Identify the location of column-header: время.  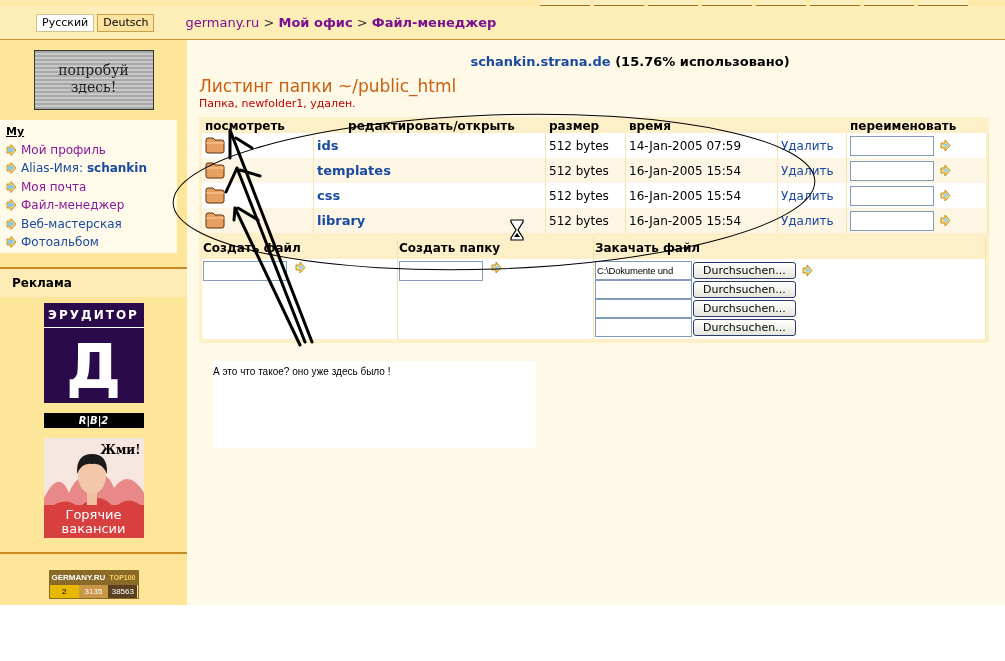
(650, 126).